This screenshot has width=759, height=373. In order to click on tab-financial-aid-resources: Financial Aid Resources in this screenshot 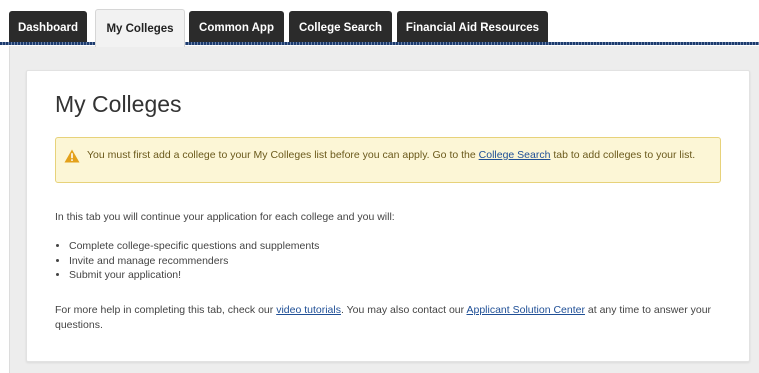, I will do `click(472, 27)`.